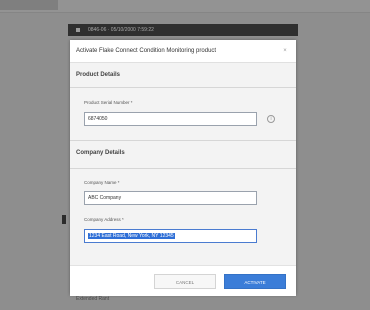 The image size is (370, 310). Describe the element at coordinates (100, 153) in the screenshot. I see `company-details-heading: Company Details` at that location.